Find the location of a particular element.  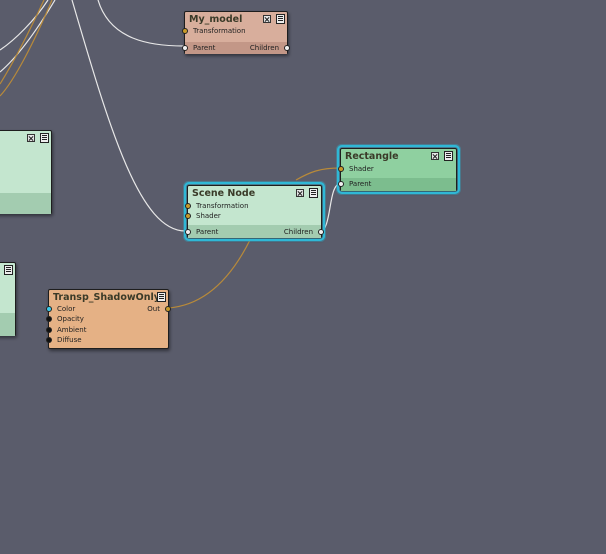

node-my-model: My_model Transformation Parent Children is located at coordinates (236, 32).